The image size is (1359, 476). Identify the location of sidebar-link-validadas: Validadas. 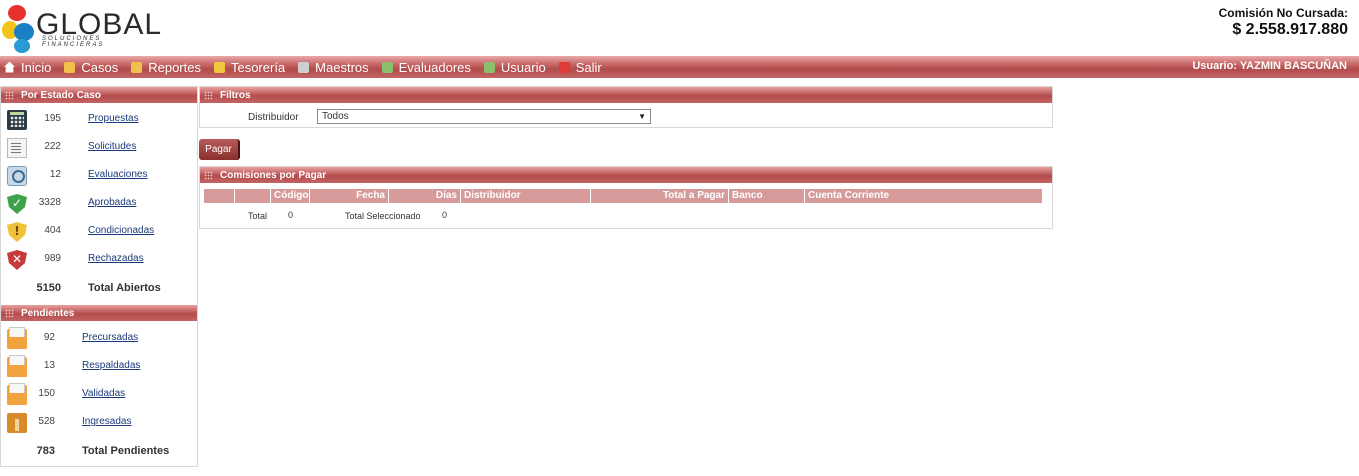
(103, 393).